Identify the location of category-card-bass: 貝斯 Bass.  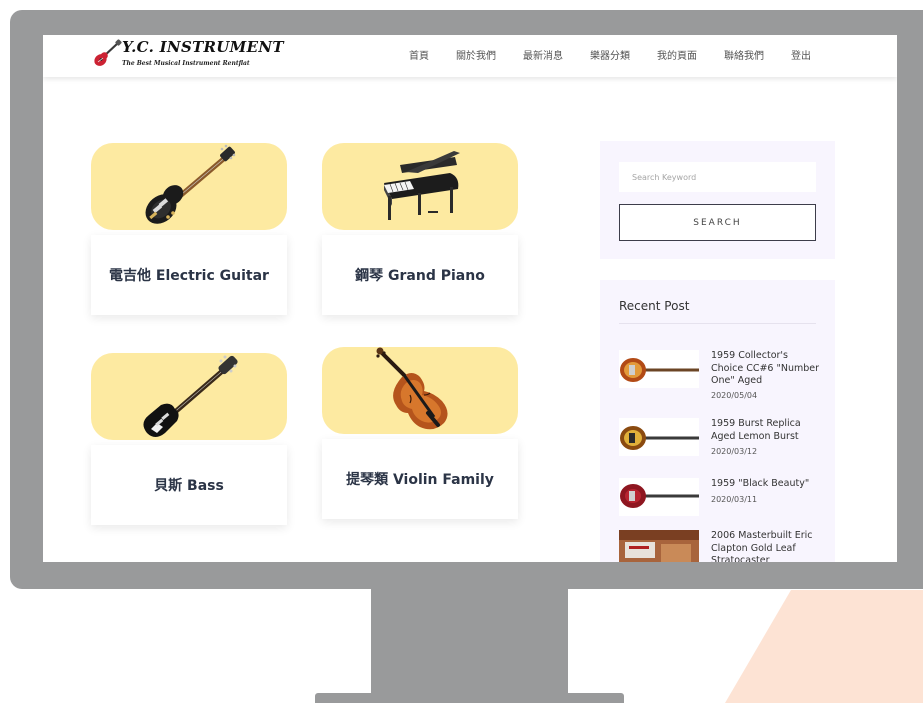
(189, 439).